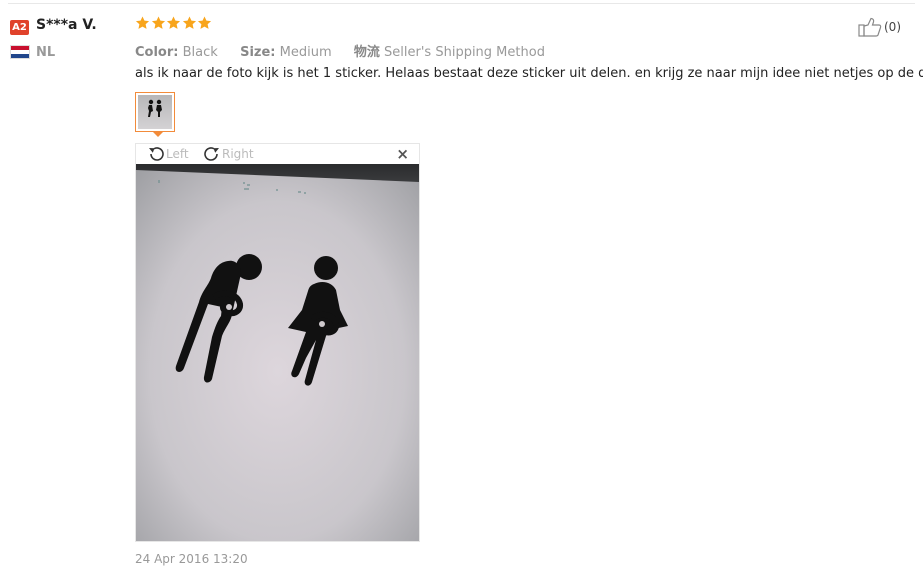  What do you see at coordinates (155, 108) in the screenshot?
I see `sticker-thumbnail-icon` at bounding box center [155, 108].